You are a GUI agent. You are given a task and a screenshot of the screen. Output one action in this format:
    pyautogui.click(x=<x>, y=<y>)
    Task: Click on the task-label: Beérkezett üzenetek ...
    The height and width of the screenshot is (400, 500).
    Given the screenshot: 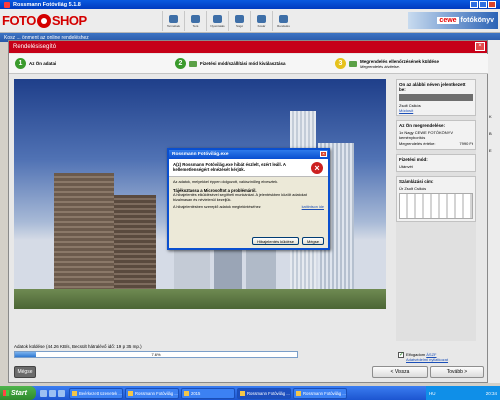 What is the action you would take?
    pyautogui.click(x=100, y=393)
    